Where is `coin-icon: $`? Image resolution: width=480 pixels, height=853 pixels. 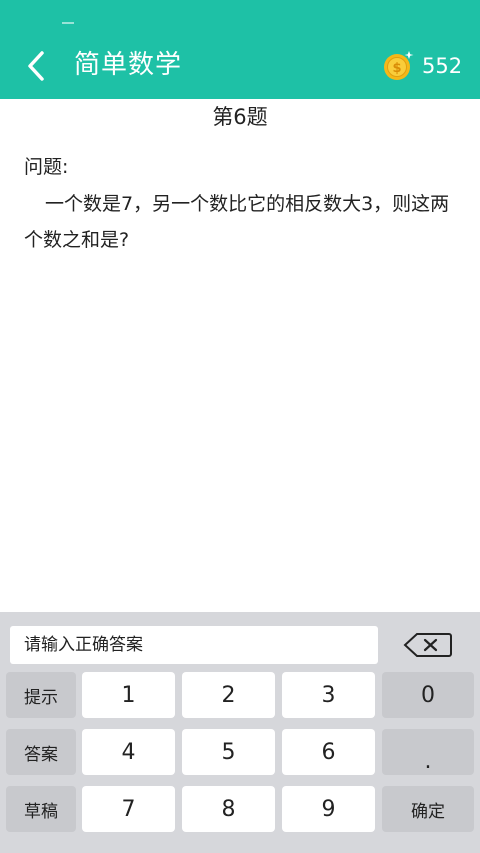 coin-icon: $ is located at coordinates (399, 65).